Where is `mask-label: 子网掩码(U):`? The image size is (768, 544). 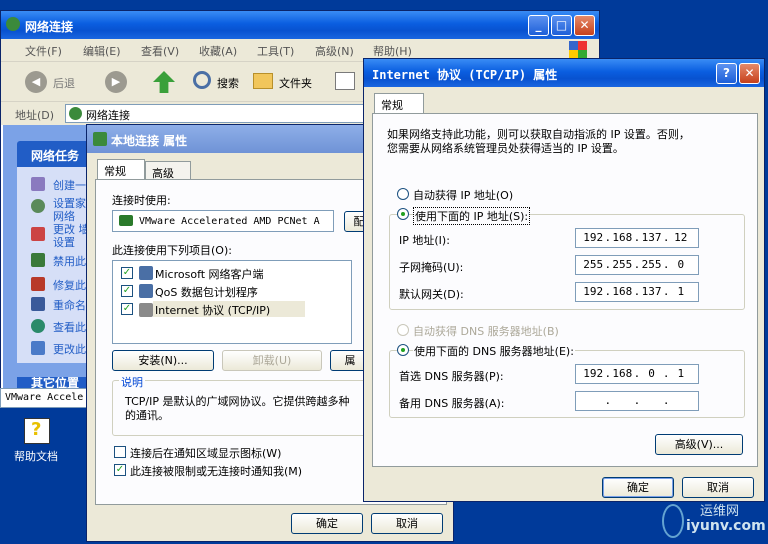
mask-label: 子网掩码(U): is located at coordinates (431, 267).